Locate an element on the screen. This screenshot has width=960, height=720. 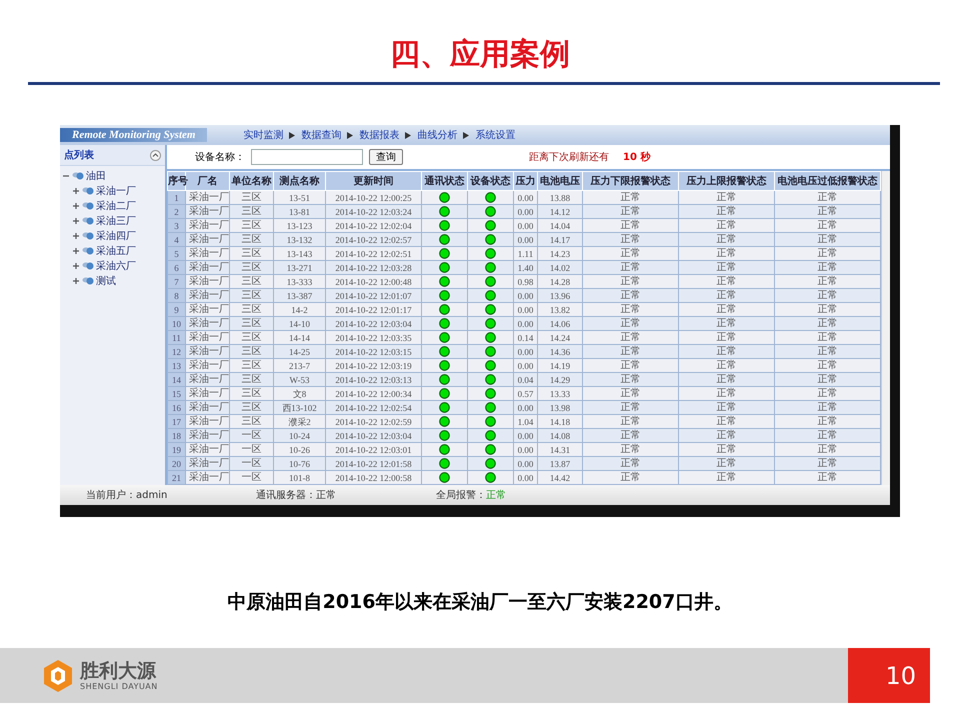
column-header: 设备状态 is located at coordinates (491, 181).